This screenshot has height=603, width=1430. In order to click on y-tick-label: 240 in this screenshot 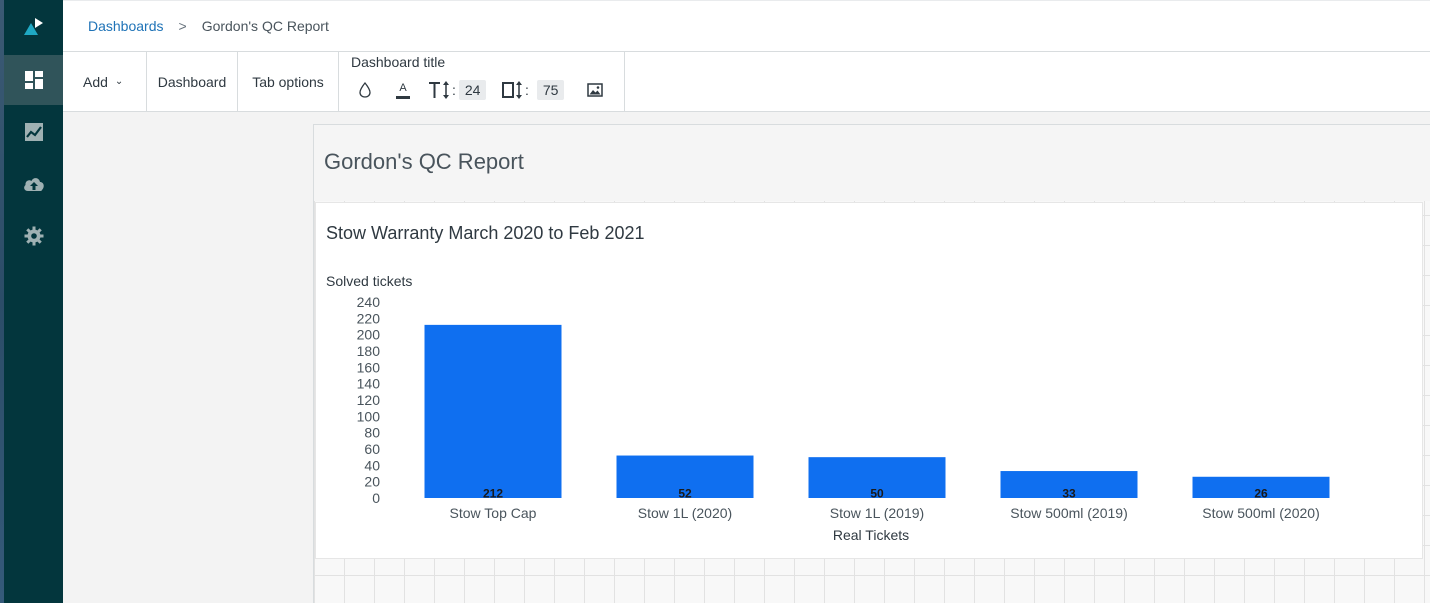, I will do `click(369, 302)`.